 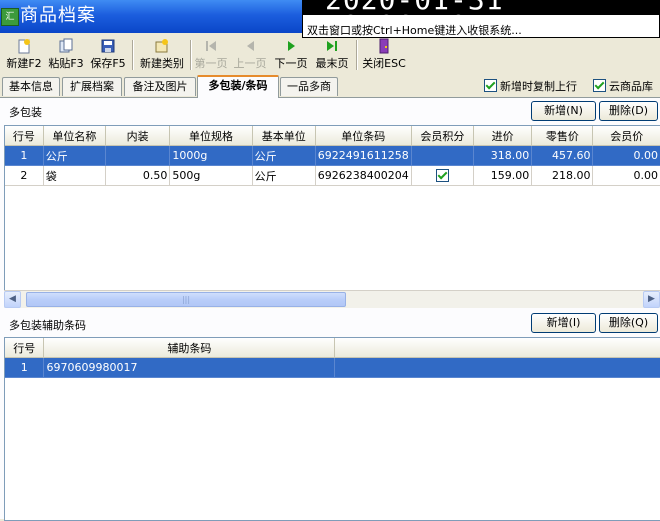 What do you see at coordinates (562, 175) in the screenshot?
I see `retail-price-cell: 218.00` at bounding box center [562, 175].